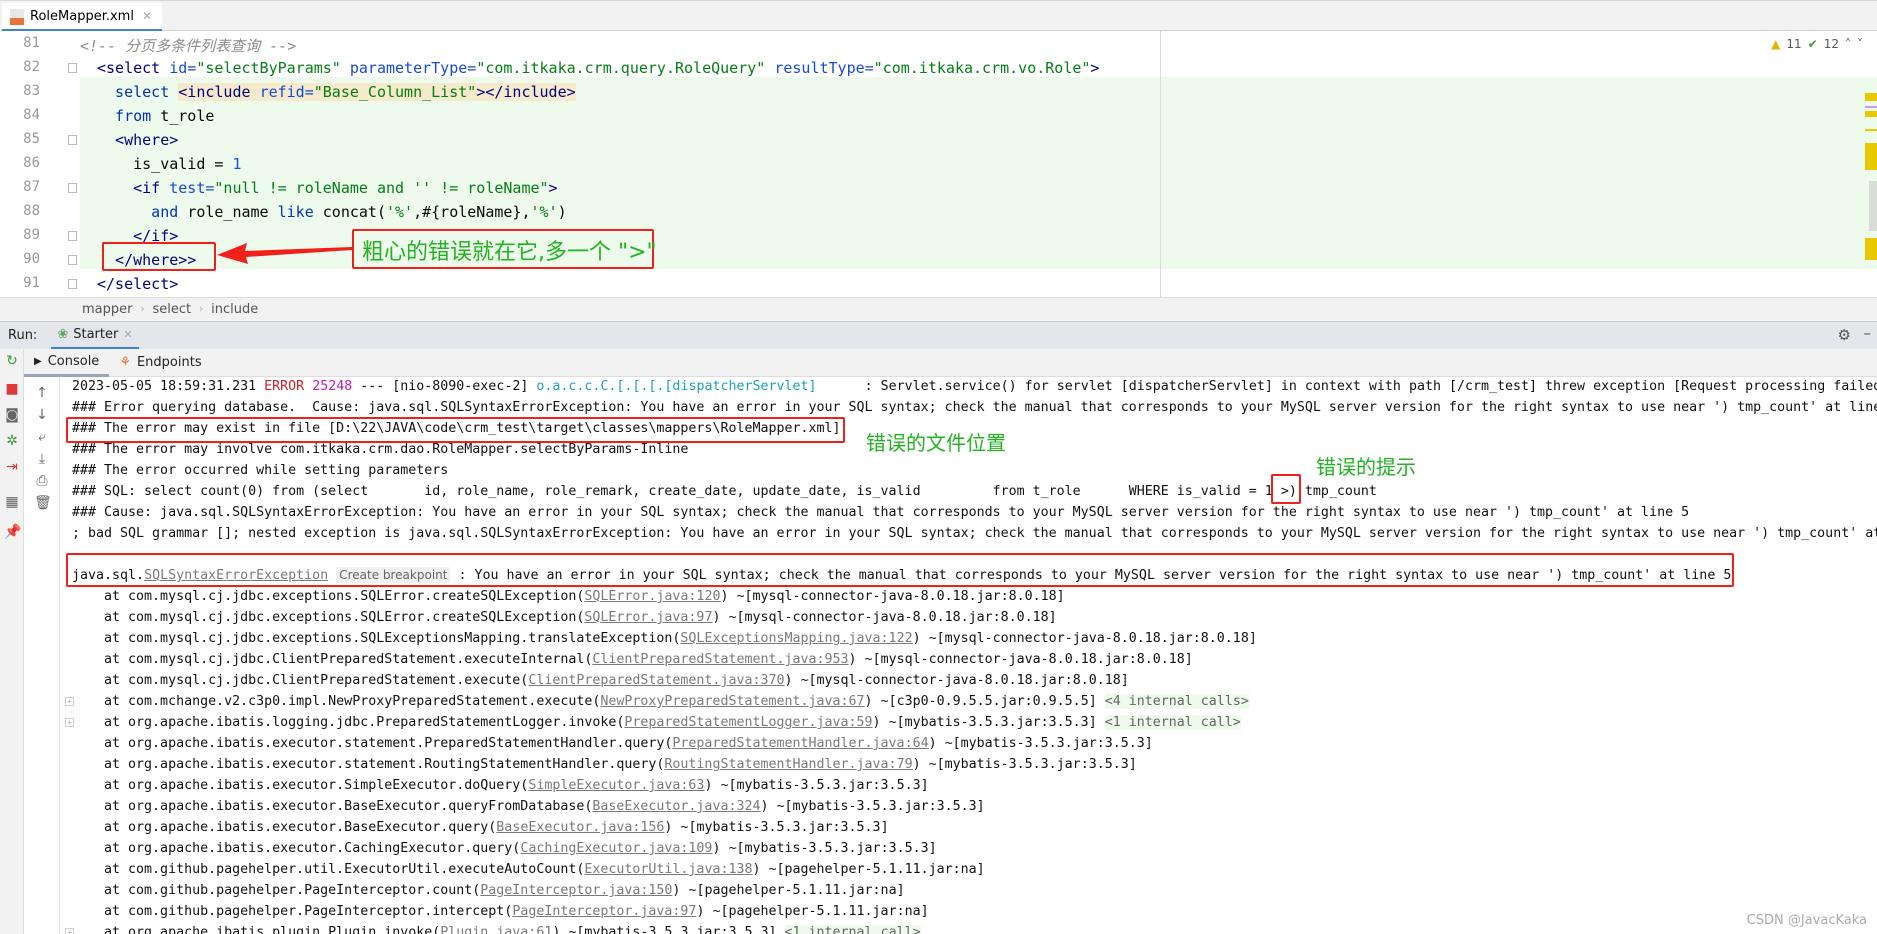 The width and height of the screenshot is (1877, 934). What do you see at coordinates (1366, 467) in the screenshot?
I see `hint-annotation-text: 错误的提示` at bounding box center [1366, 467].